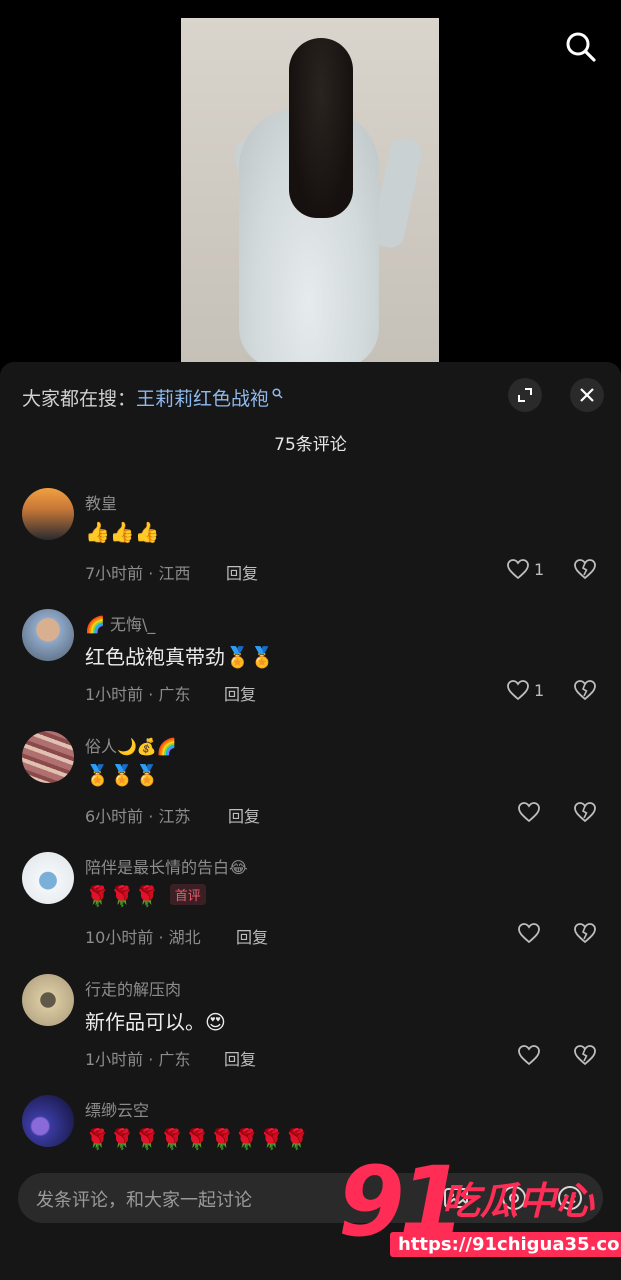  What do you see at coordinates (310, 1029) in the screenshot?
I see `comment-item: 行走的解压肉 新作品可以。😍 1小时前 · 广东 回复` at bounding box center [310, 1029].